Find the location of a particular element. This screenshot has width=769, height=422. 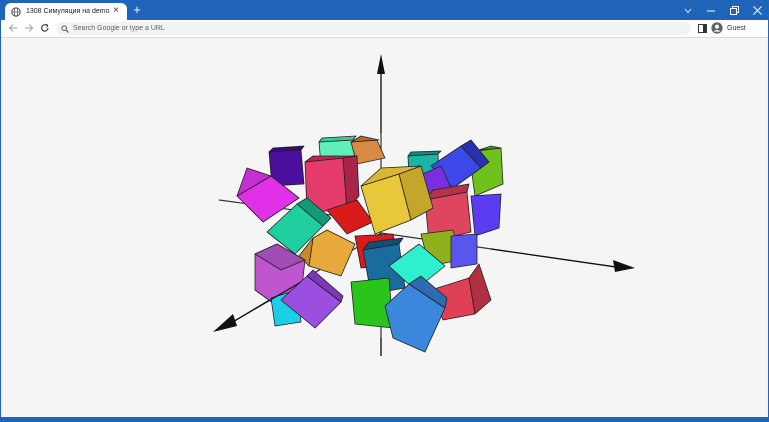

cube-yellow-main is located at coordinates (397, 200).